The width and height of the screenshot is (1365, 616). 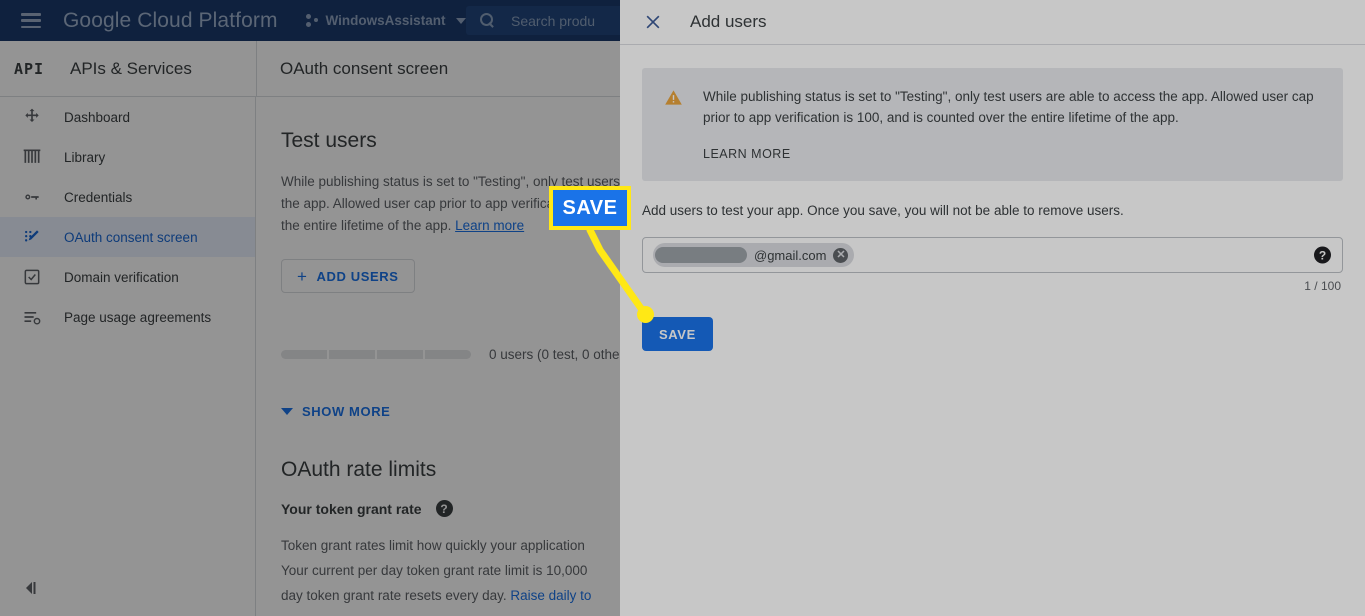 I want to click on user-counter: 1 / 100, so click(x=1322, y=286).